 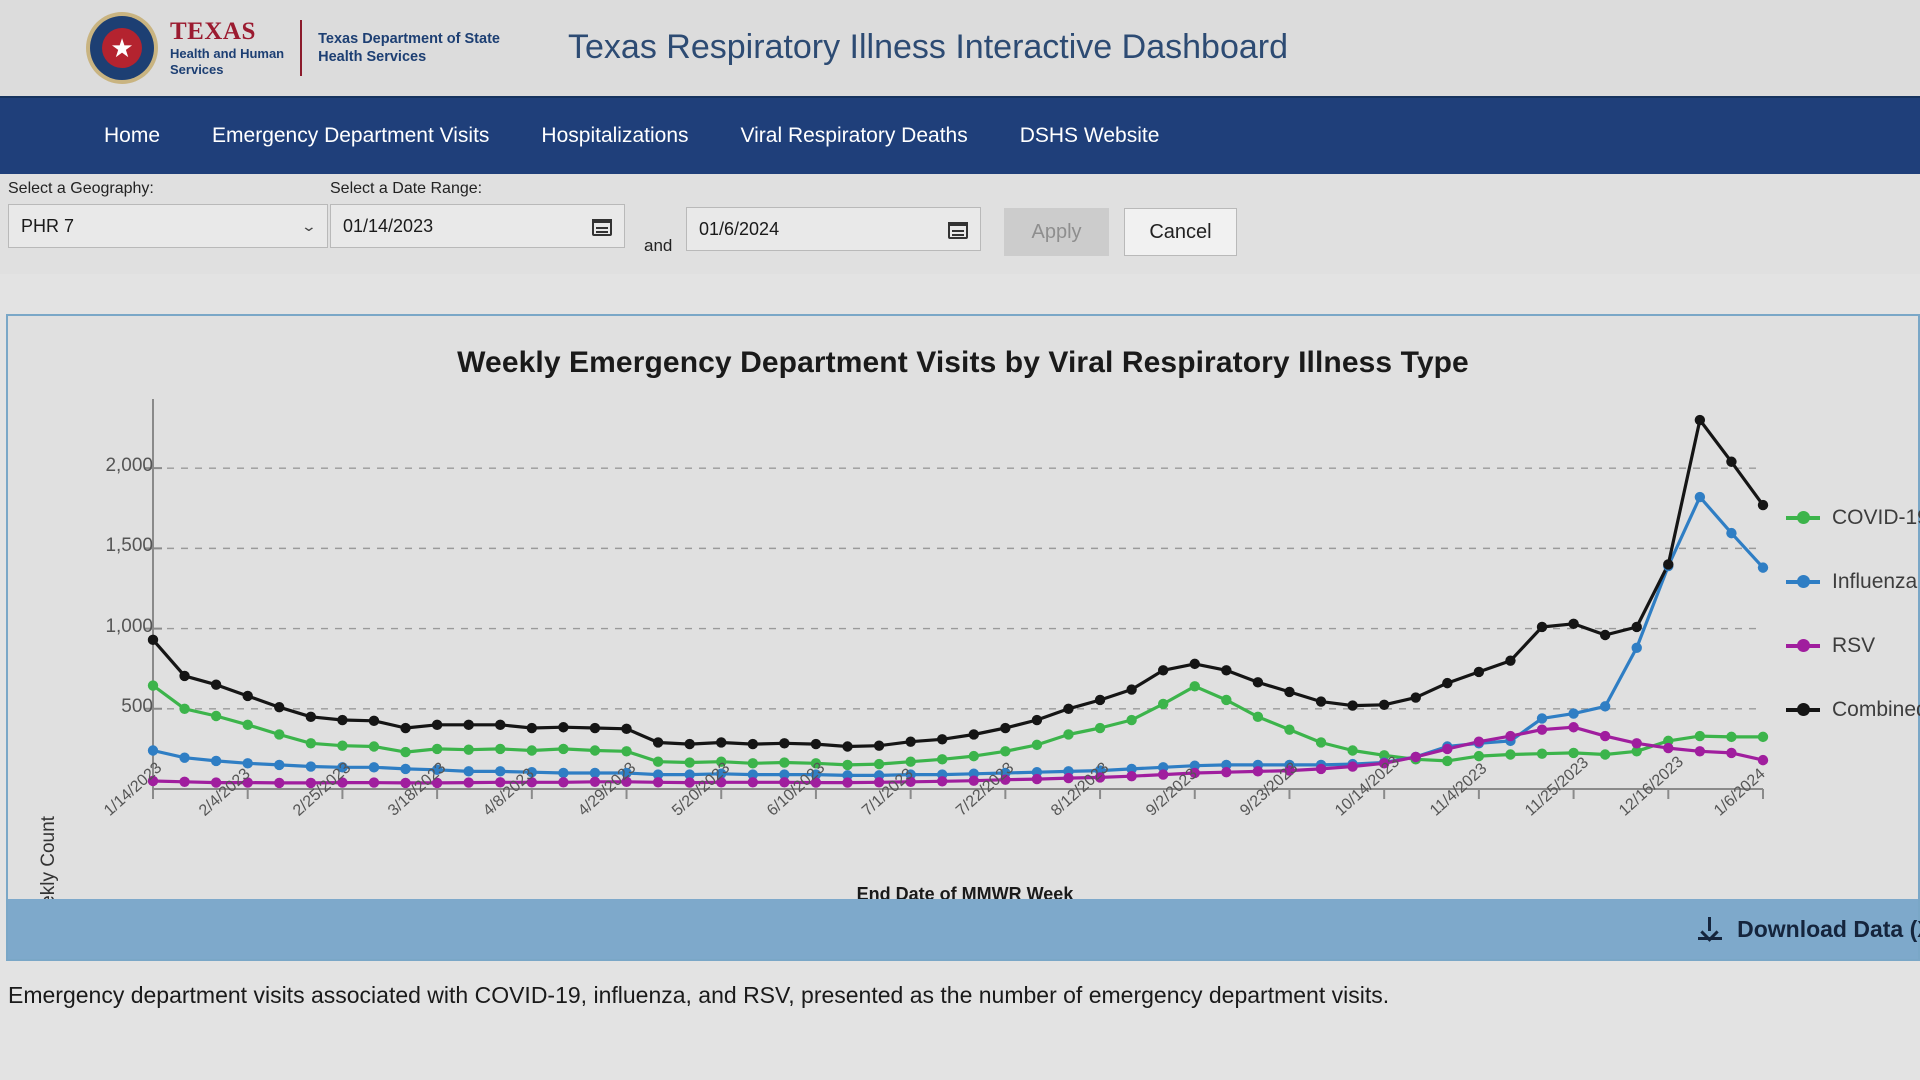 What do you see at coordinates (81, 188) in the screenshot?
I see `geography-label: Select a Geography:` at bounding box center [81, 188].